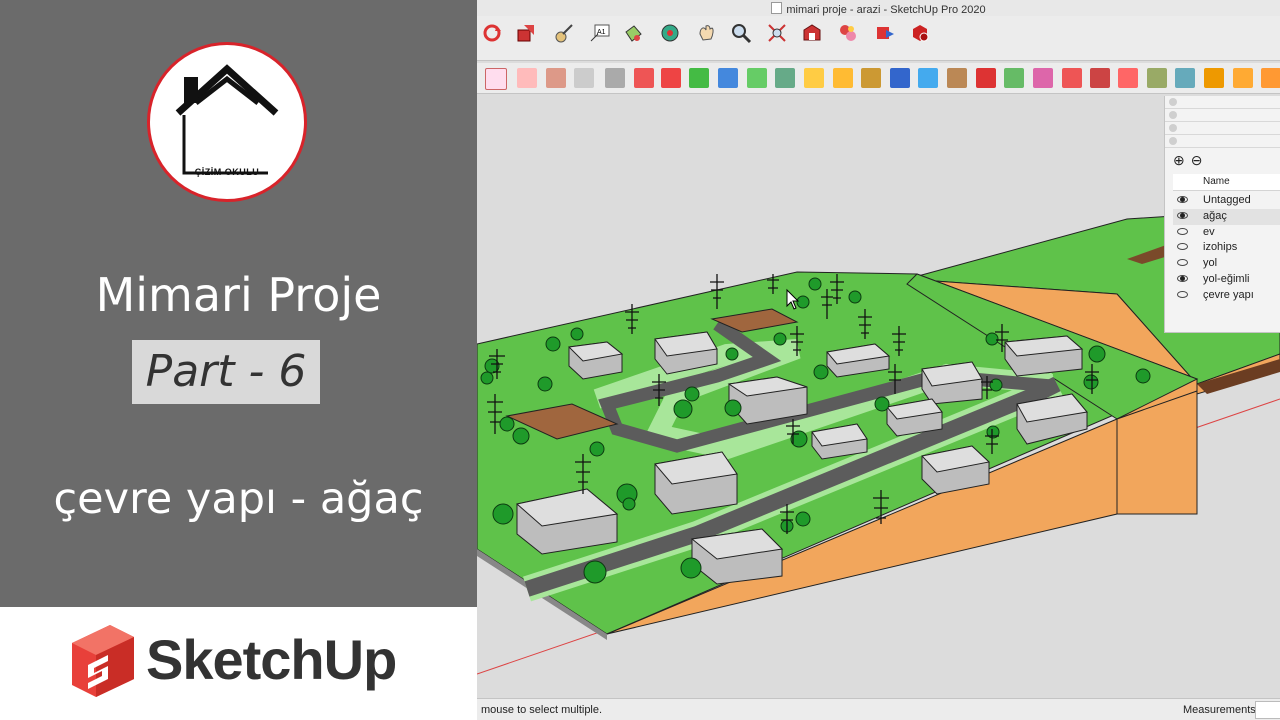 The height and width of the screenshot is (720, 1280). What do you see at coordinates (1157, 78) in the screenshot?
I see `split-icon` at bounding box center [1157, 78].